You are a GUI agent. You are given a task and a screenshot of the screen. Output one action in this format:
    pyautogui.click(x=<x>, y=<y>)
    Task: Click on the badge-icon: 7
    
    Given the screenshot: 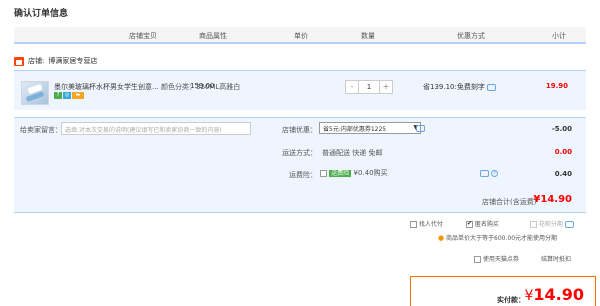 What is the action you would take?
    pyautogui.click(x=58, y=95)
    